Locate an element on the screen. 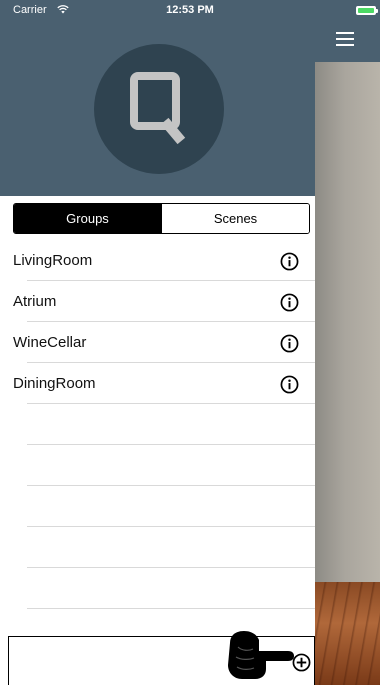  group-name: Atrium is located at coordinates (35, 301).